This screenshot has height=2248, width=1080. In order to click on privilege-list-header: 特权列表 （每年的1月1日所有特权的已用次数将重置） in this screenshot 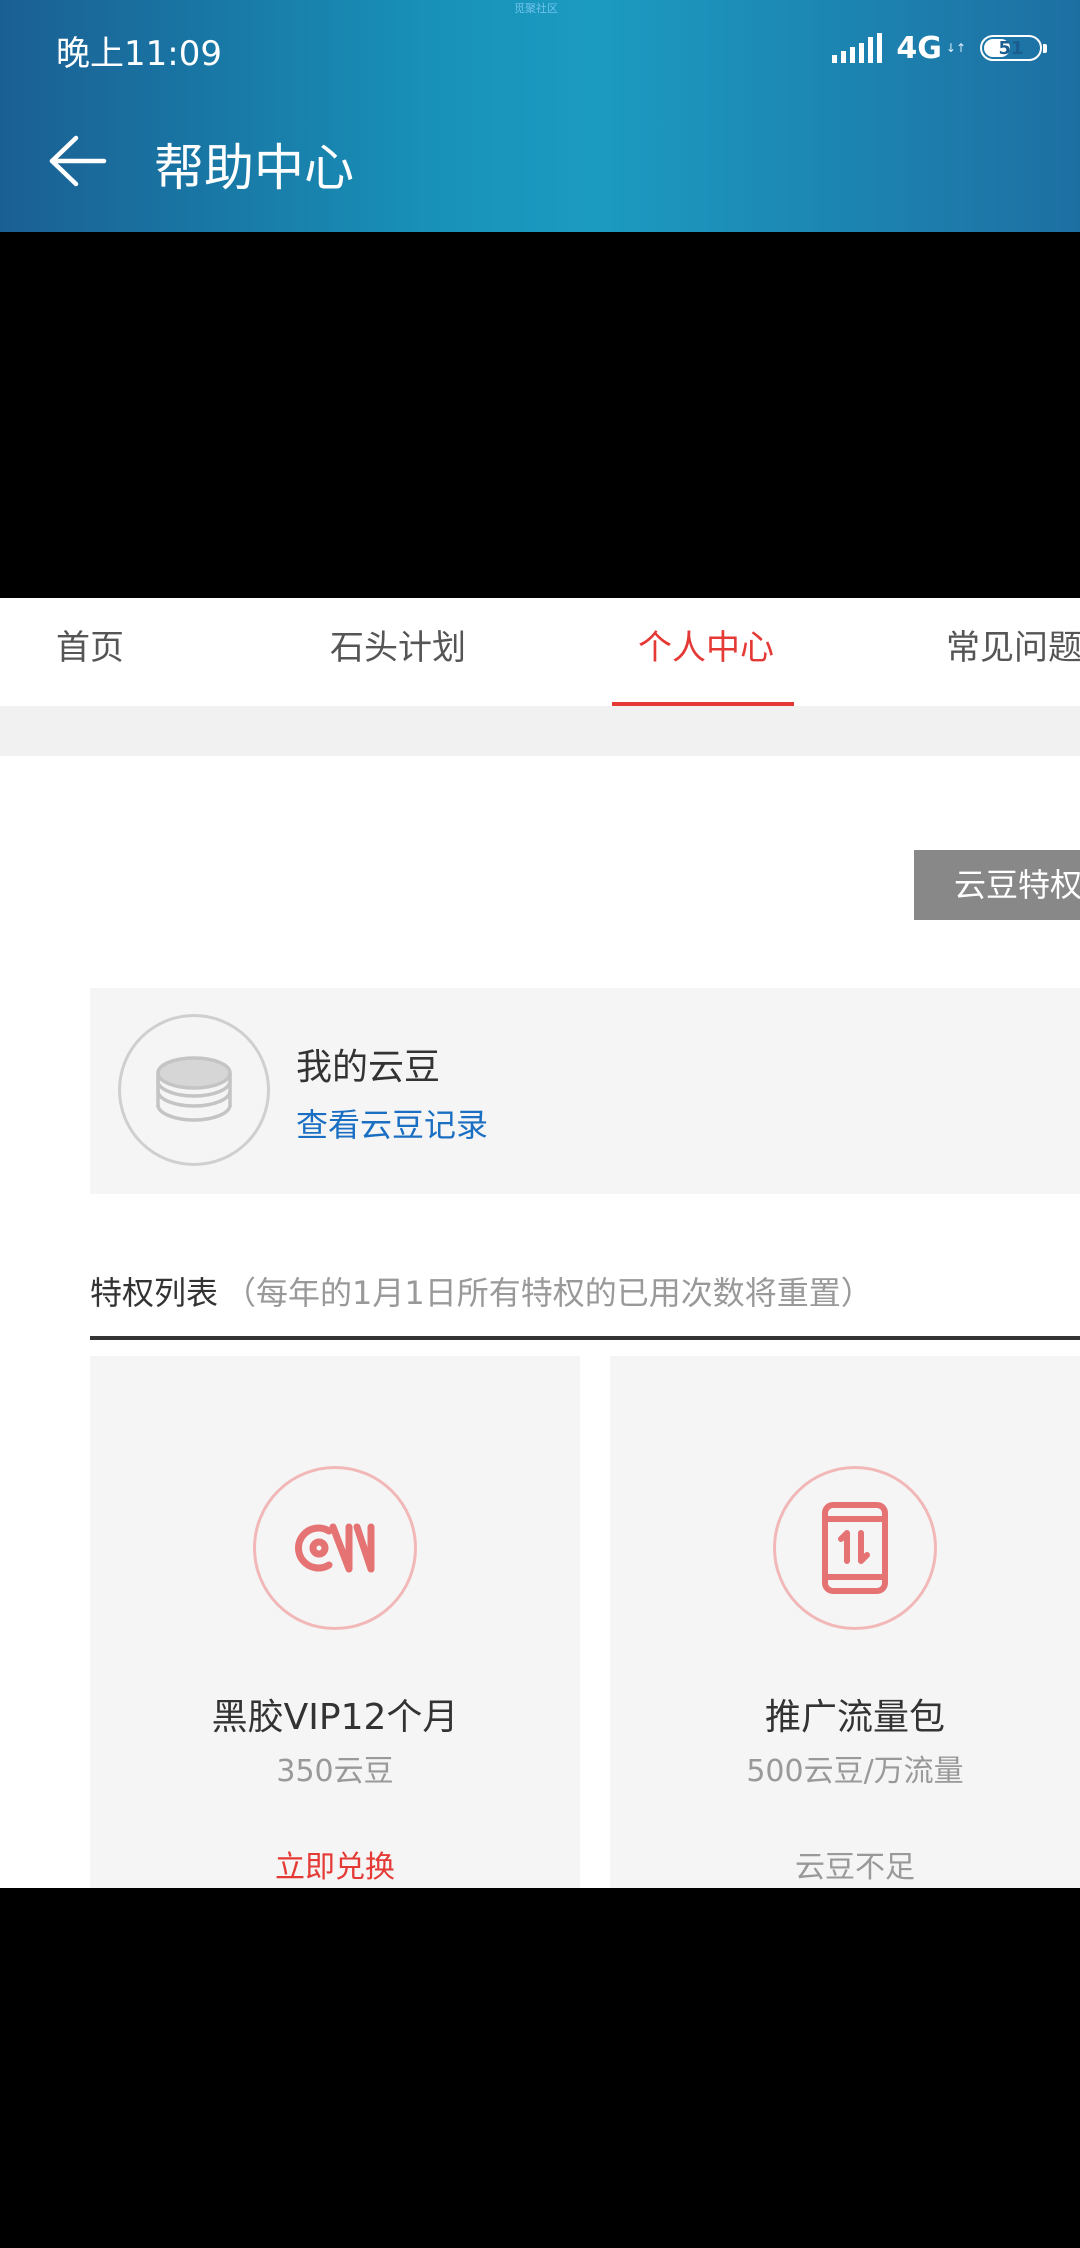, I will do `click(481, 1291)`.